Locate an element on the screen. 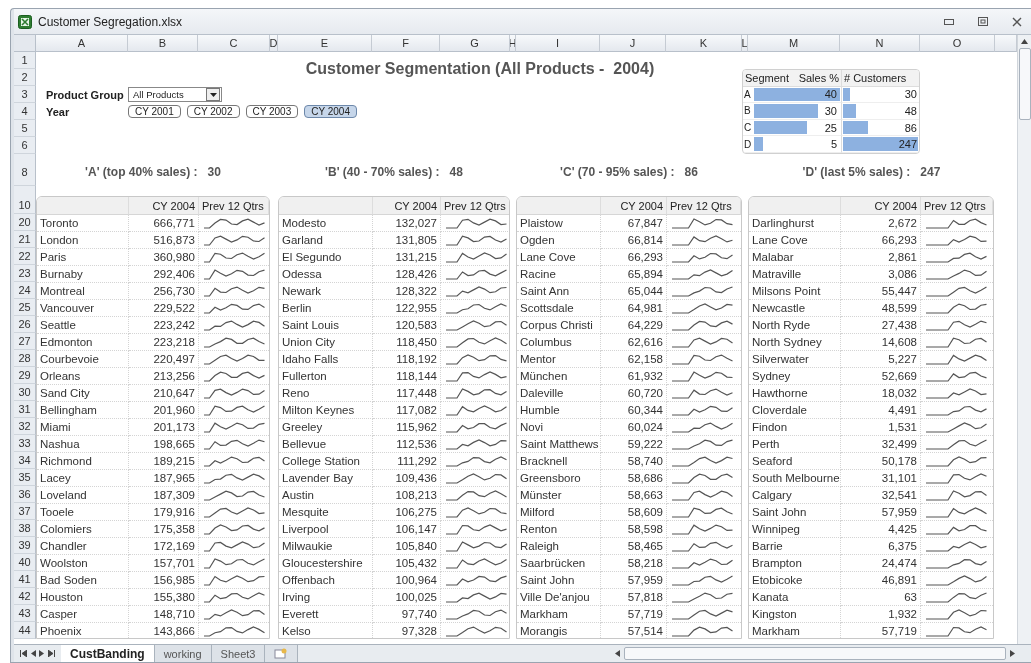 The image size is (1031, 663). row-header: 23 is located at coordinates (25, 273).